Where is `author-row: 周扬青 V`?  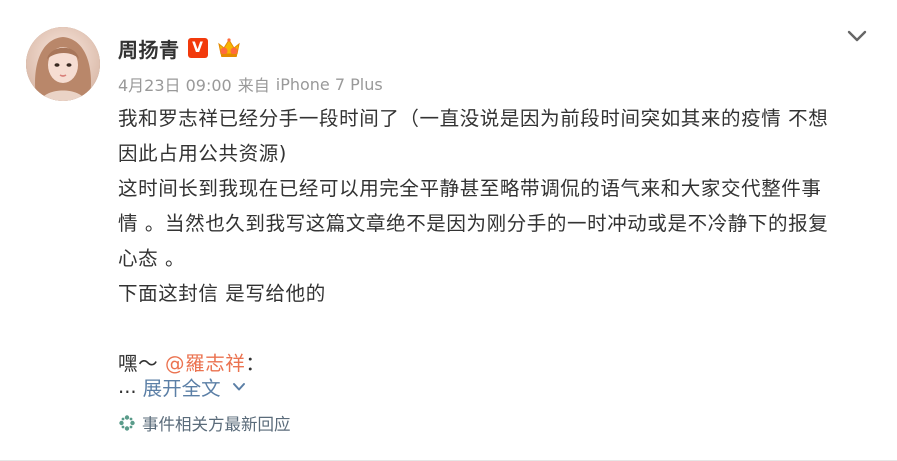
author-row: 周扬青 V is located at coordinates (180, 48).